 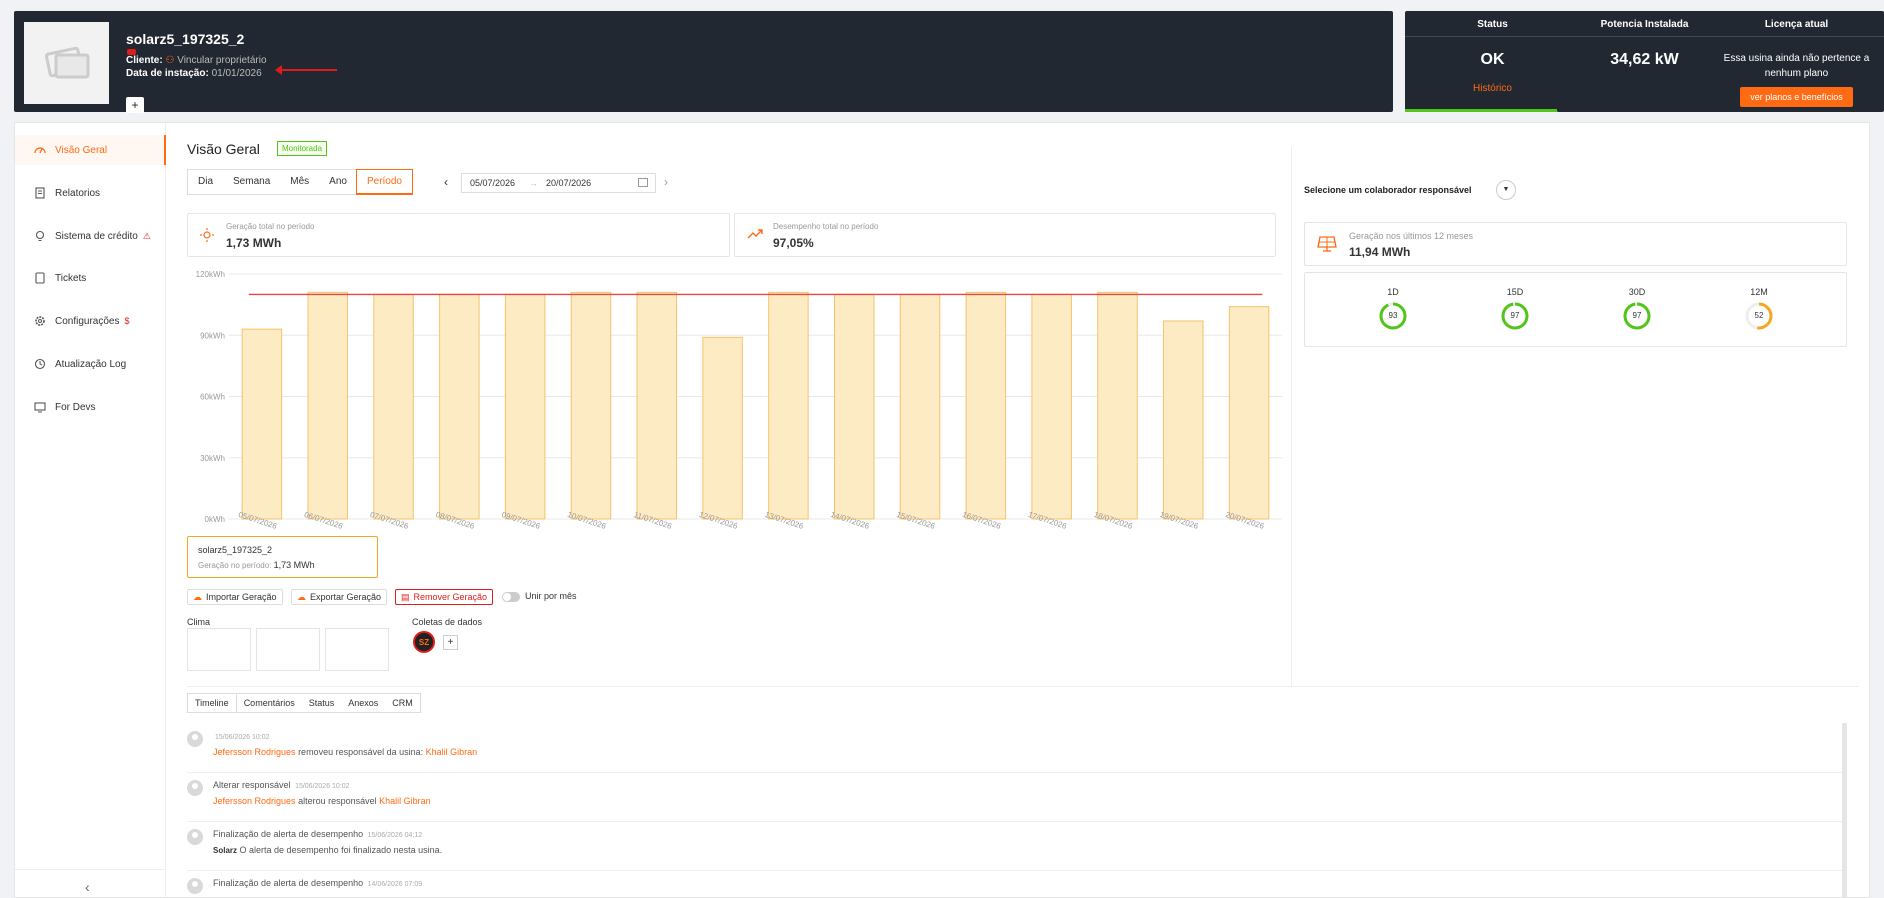 I want to click on importar-geracao-button: ☁ Importar Geração, so click(x=235, y=597).